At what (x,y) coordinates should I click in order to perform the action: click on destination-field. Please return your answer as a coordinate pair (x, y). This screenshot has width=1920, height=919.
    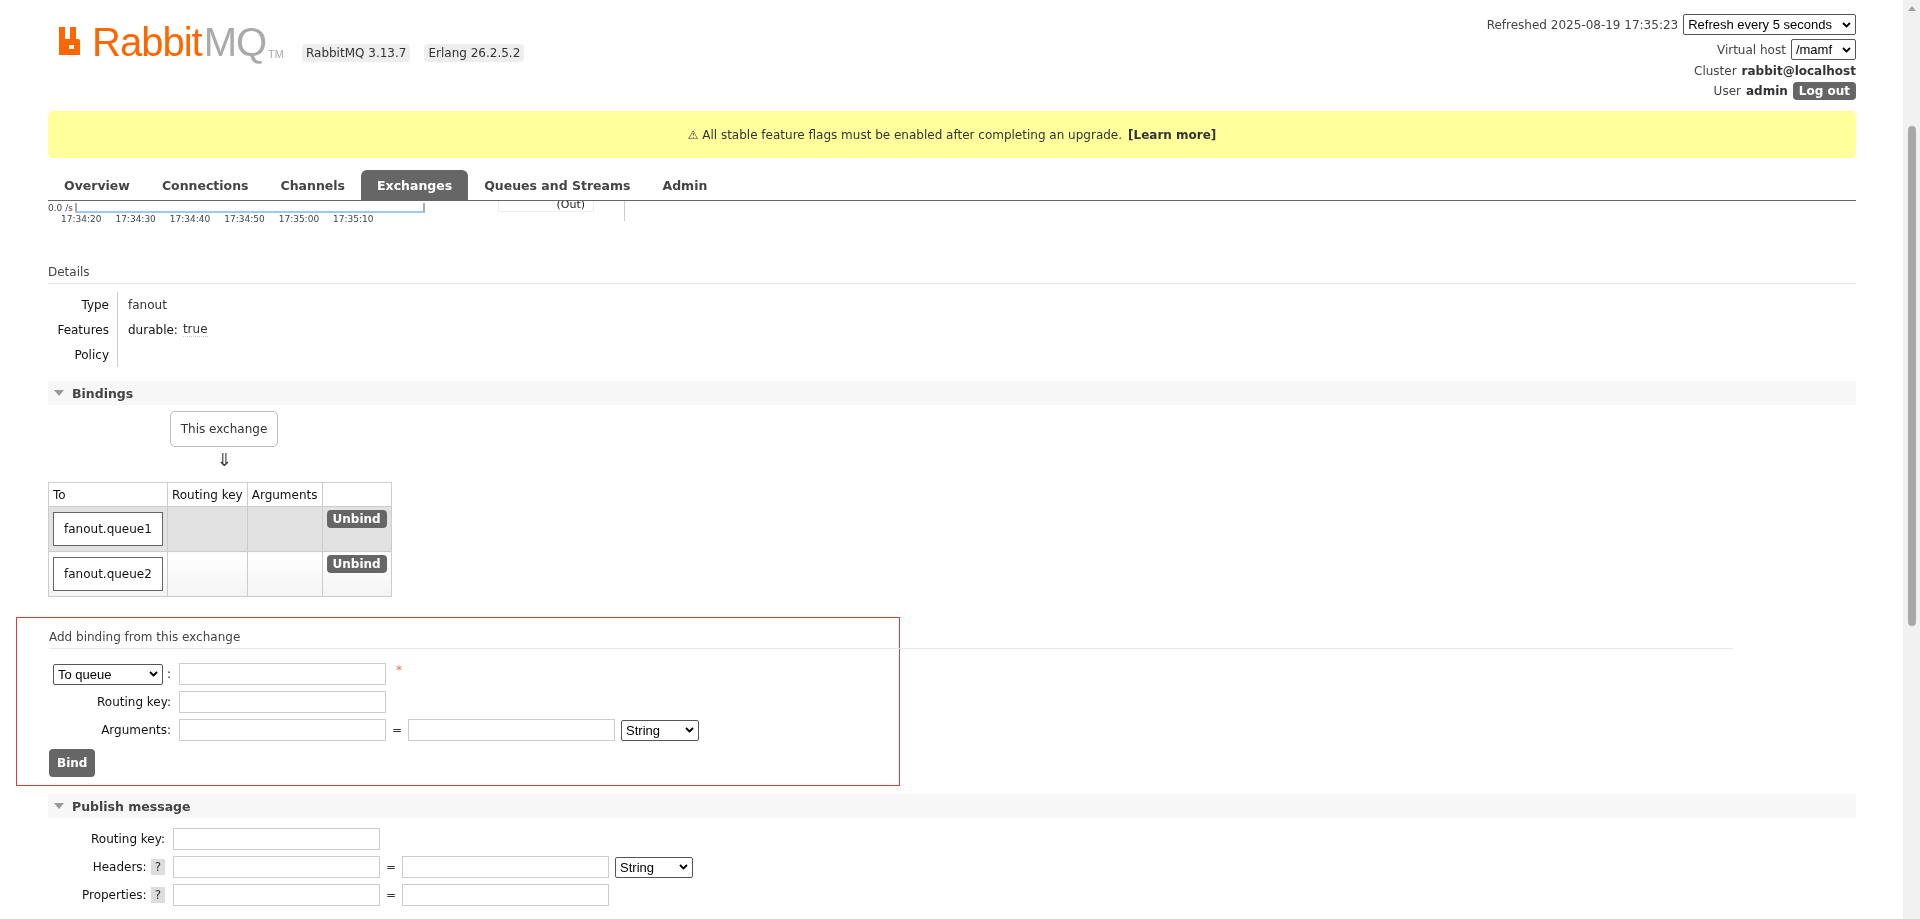
    Looking at the image, I should click on (282, 674).